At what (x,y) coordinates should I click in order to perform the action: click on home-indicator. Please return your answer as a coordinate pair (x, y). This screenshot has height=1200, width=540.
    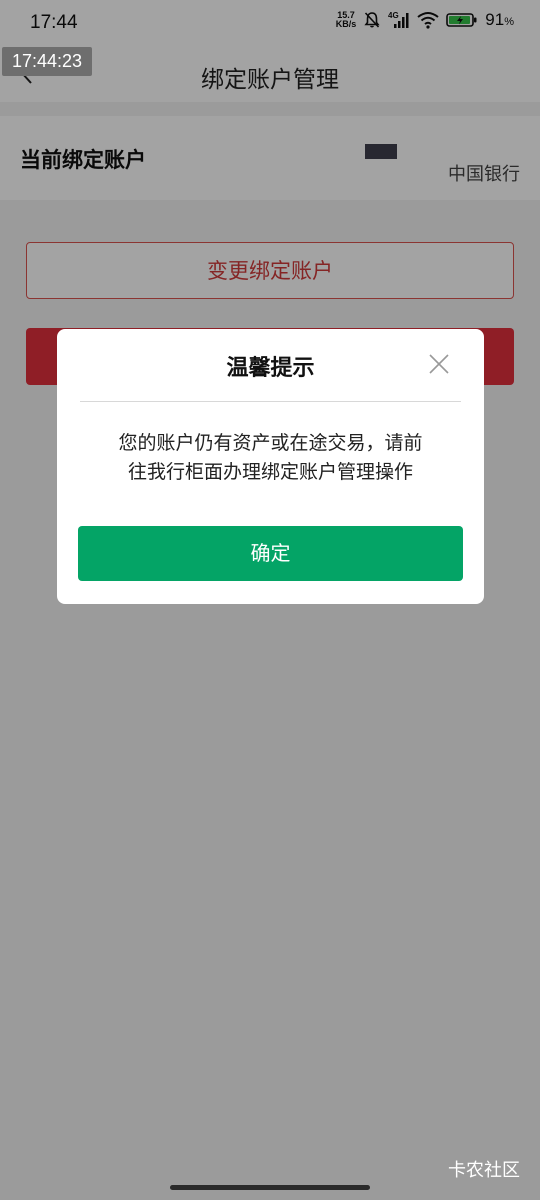
    Looking at the image, I should click on (270, 1187).